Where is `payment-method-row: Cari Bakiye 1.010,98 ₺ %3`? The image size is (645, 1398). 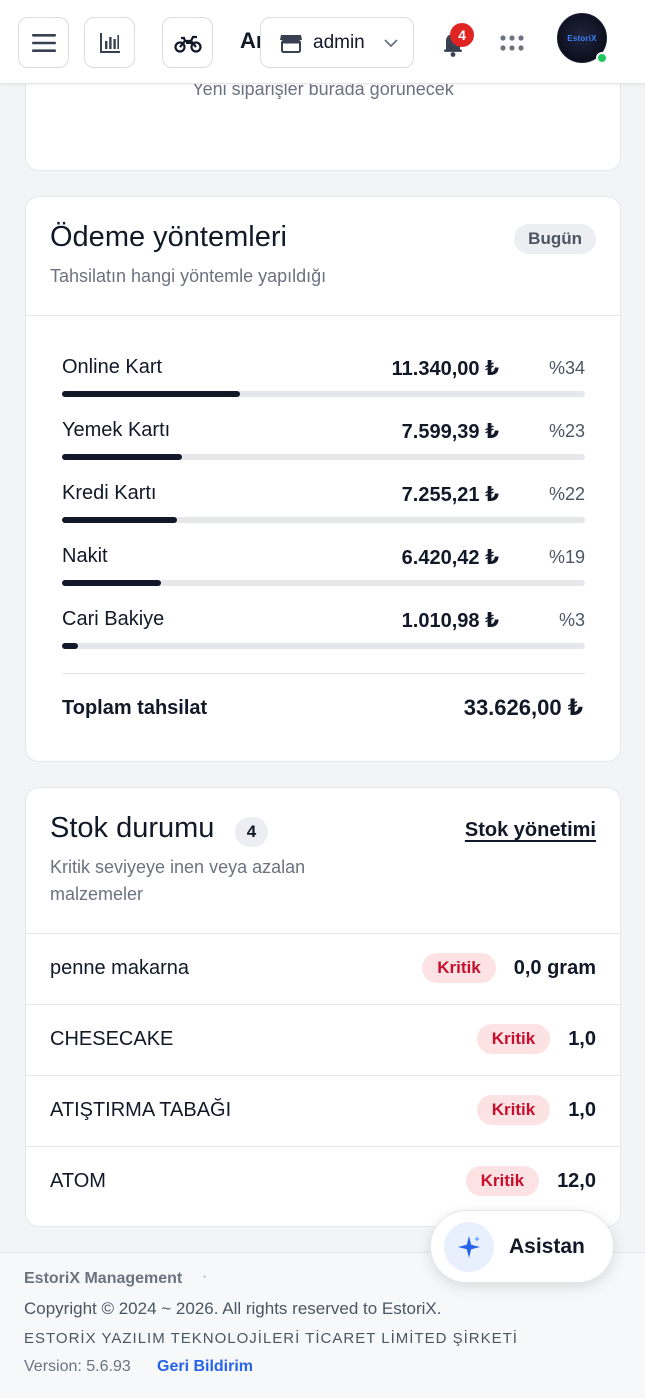
payment-method-row: Cari Bakiye 1.010,98 ₺ %3 is located at coordinates (323, 629).